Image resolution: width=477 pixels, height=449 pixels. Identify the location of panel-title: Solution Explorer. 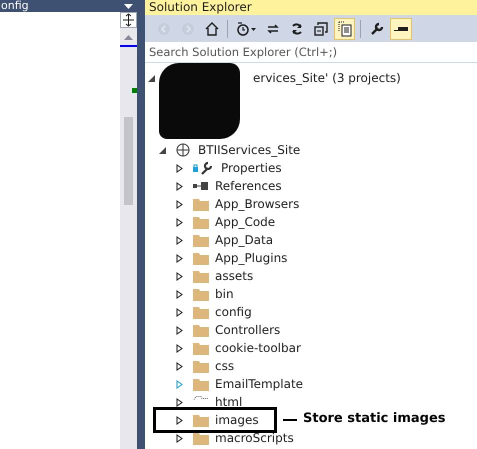
(311, 7).